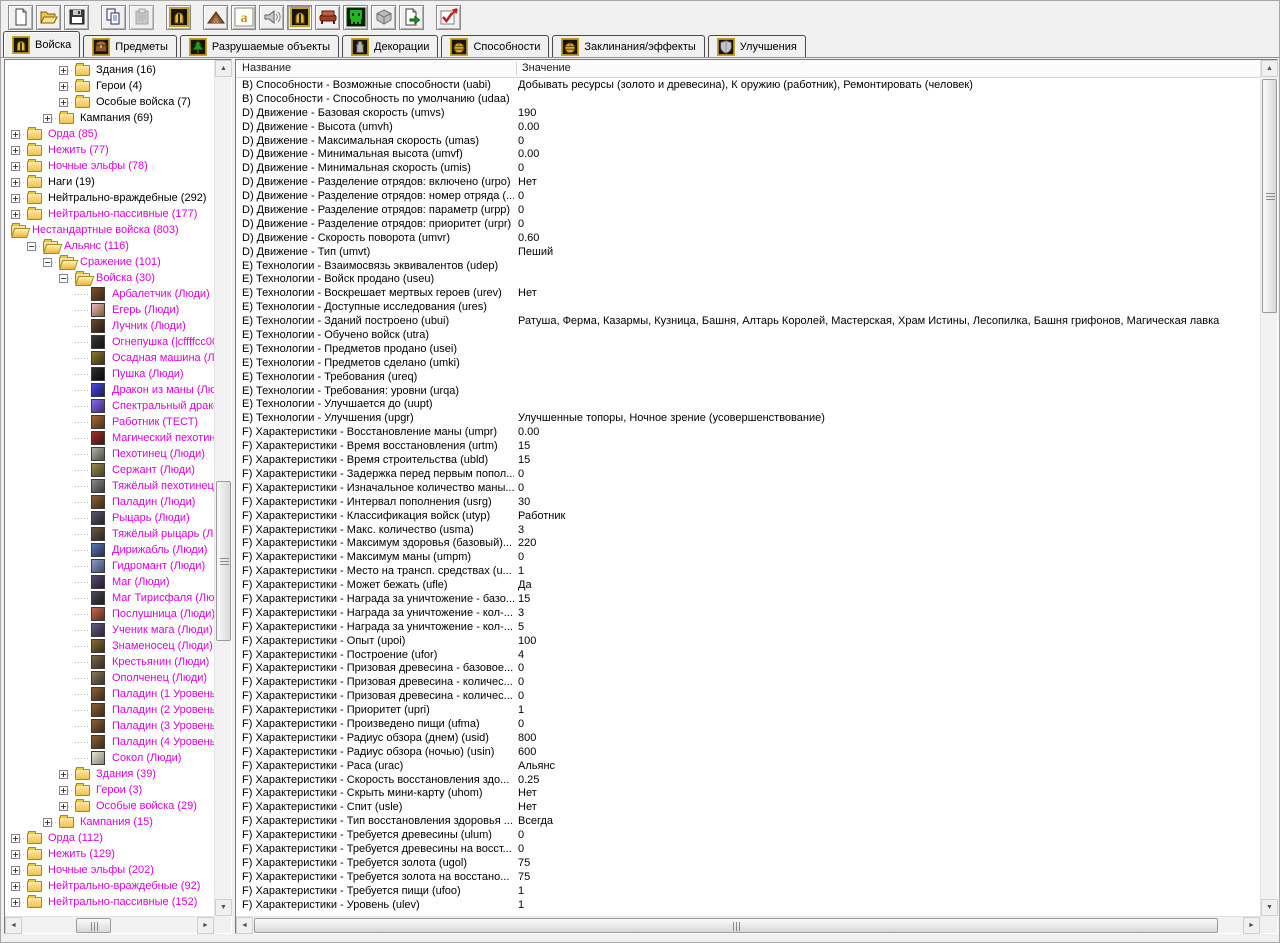  I want to click on tree-item: Работник (ТЕСТ), so click(109, 422).